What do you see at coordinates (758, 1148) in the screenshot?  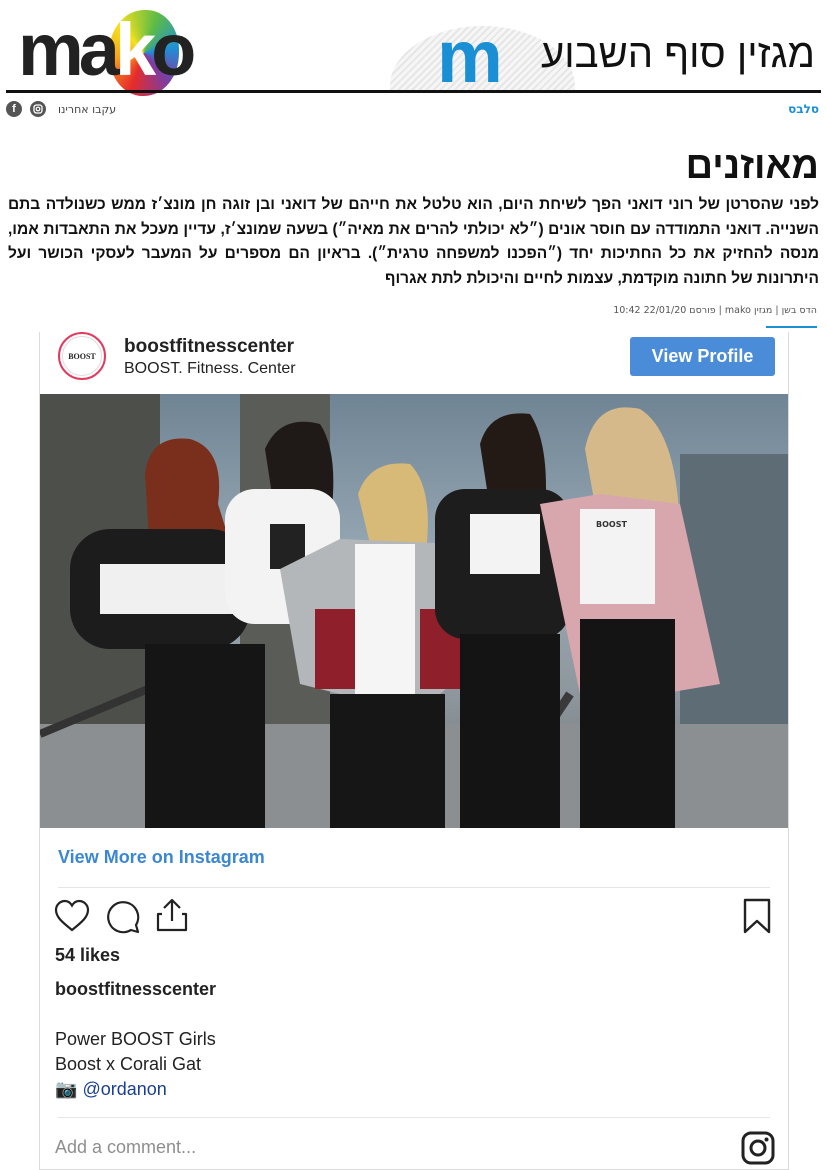 I see `instagram-logo-icon` at bounding box center [758, 1148].